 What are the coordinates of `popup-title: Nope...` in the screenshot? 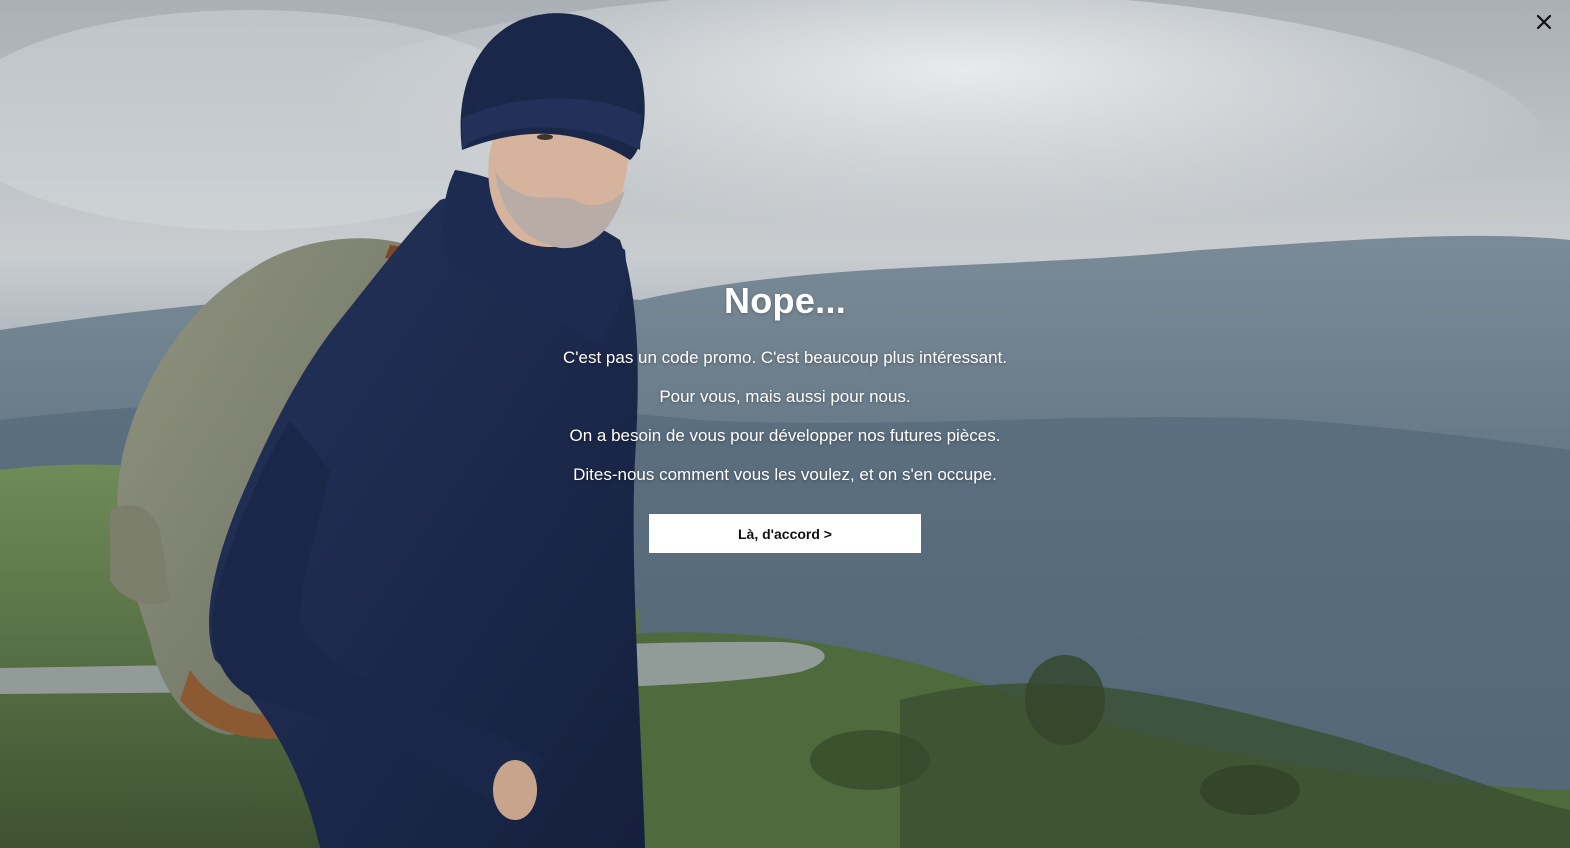 It's located at (785, 300).